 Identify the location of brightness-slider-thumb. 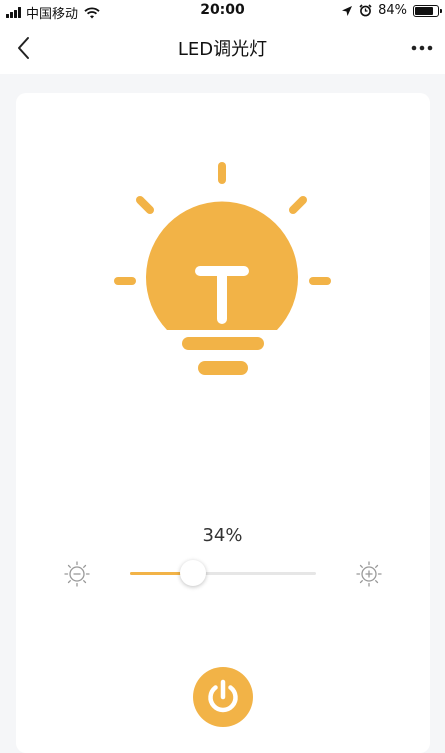
(193, 573).